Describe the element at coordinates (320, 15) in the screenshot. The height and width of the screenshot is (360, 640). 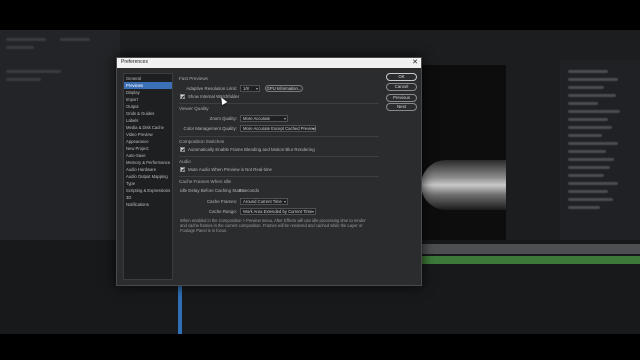
I see `letterbox-top` at that location.